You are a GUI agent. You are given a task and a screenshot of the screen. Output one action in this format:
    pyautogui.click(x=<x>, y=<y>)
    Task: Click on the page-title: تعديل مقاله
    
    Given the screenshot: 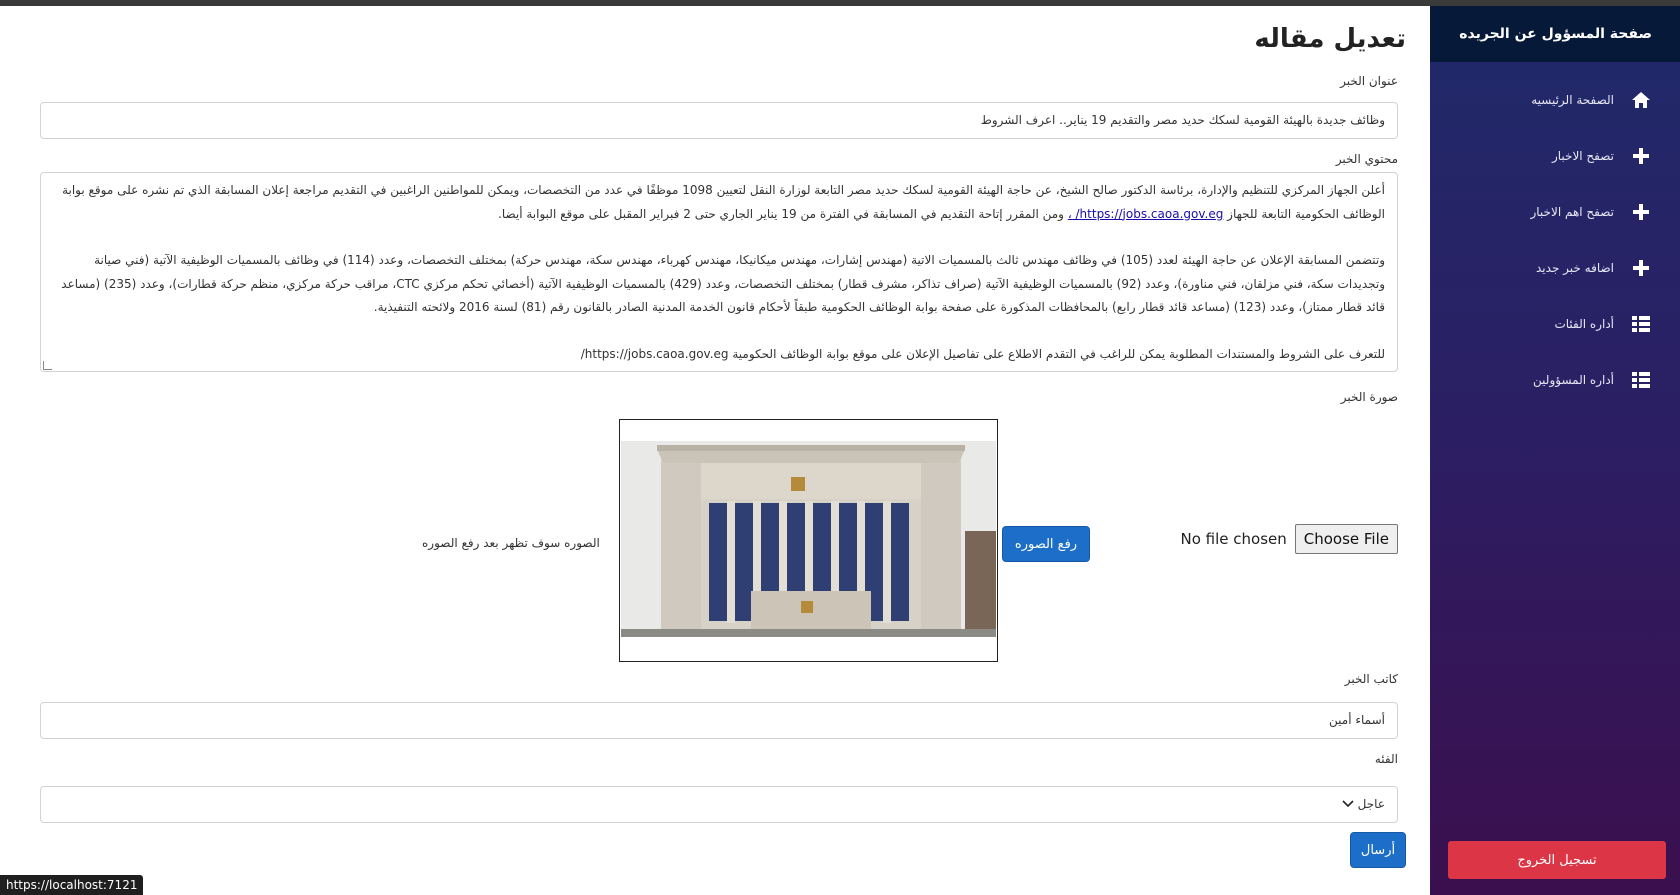 What is the action you would take?
    pyautogui.click(x=1330, y=39)
    